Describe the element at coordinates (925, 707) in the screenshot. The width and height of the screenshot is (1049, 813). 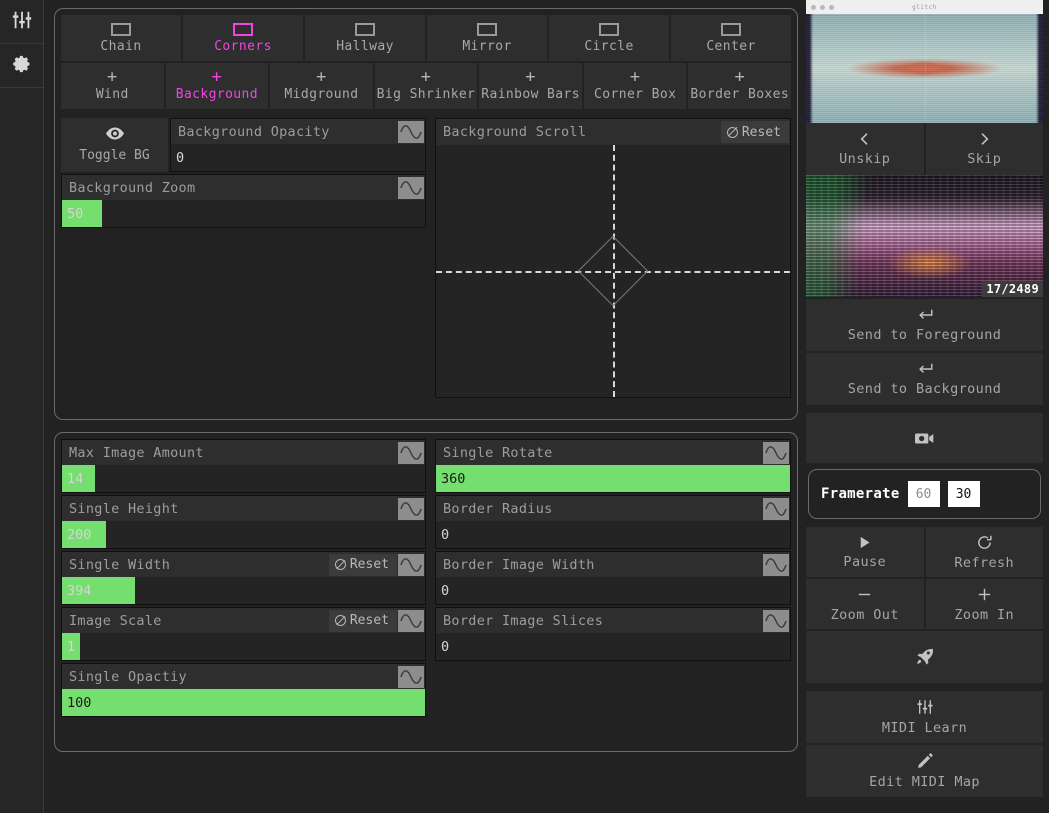
I see `sliders-icon` at that location.